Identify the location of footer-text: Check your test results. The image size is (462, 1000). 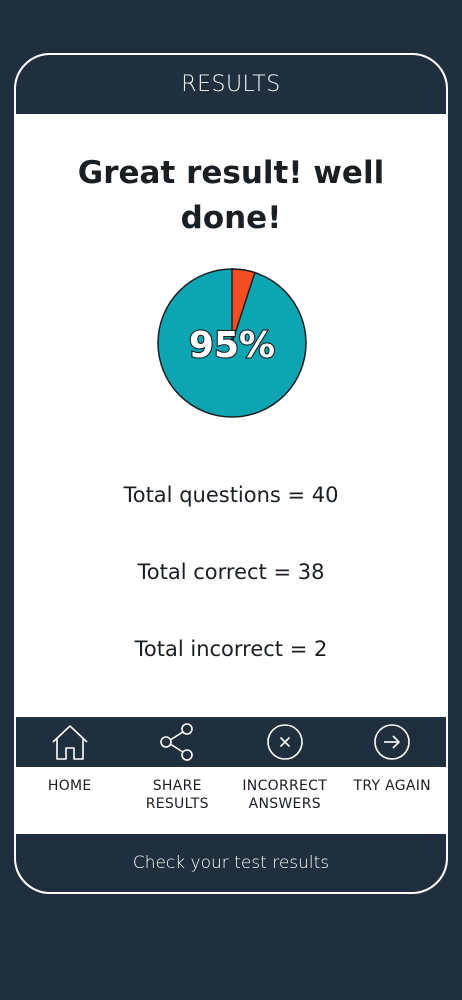
(231, 863).